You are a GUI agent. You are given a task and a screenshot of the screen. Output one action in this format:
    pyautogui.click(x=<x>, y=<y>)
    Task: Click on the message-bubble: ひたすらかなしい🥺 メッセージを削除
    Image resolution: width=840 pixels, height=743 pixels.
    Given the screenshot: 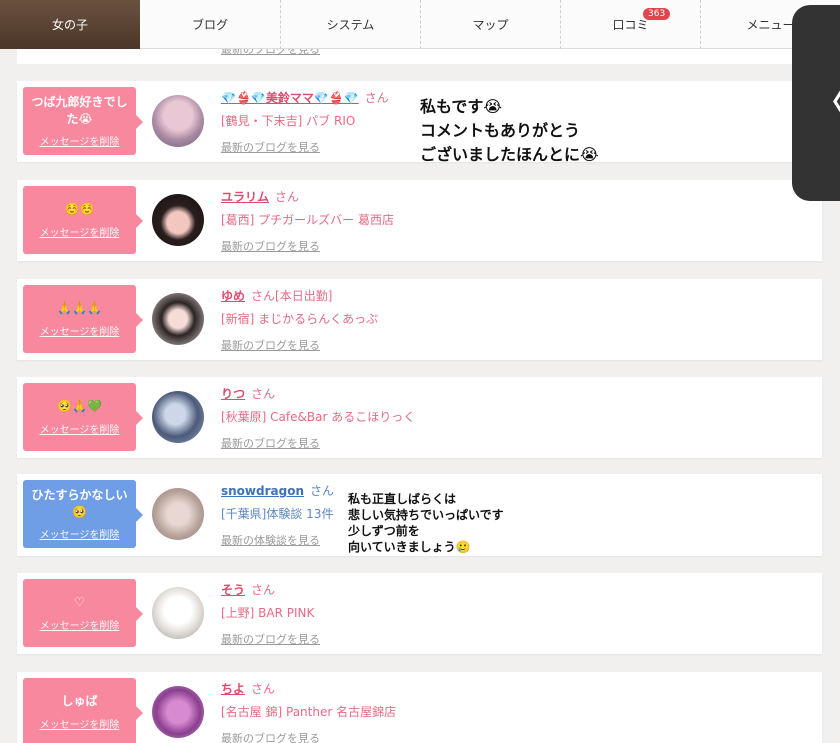 What is the action you would take?
    pyautogui.click(x=83, y=514)
    